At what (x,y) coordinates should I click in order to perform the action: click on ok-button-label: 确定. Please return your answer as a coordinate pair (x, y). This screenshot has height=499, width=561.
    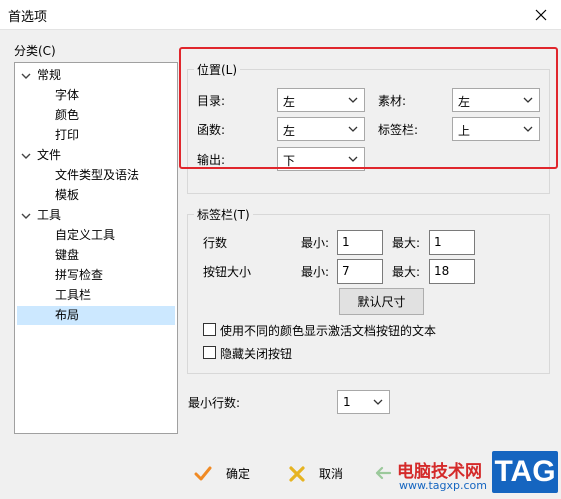
    Looking at the image, I should click on (238, 474).